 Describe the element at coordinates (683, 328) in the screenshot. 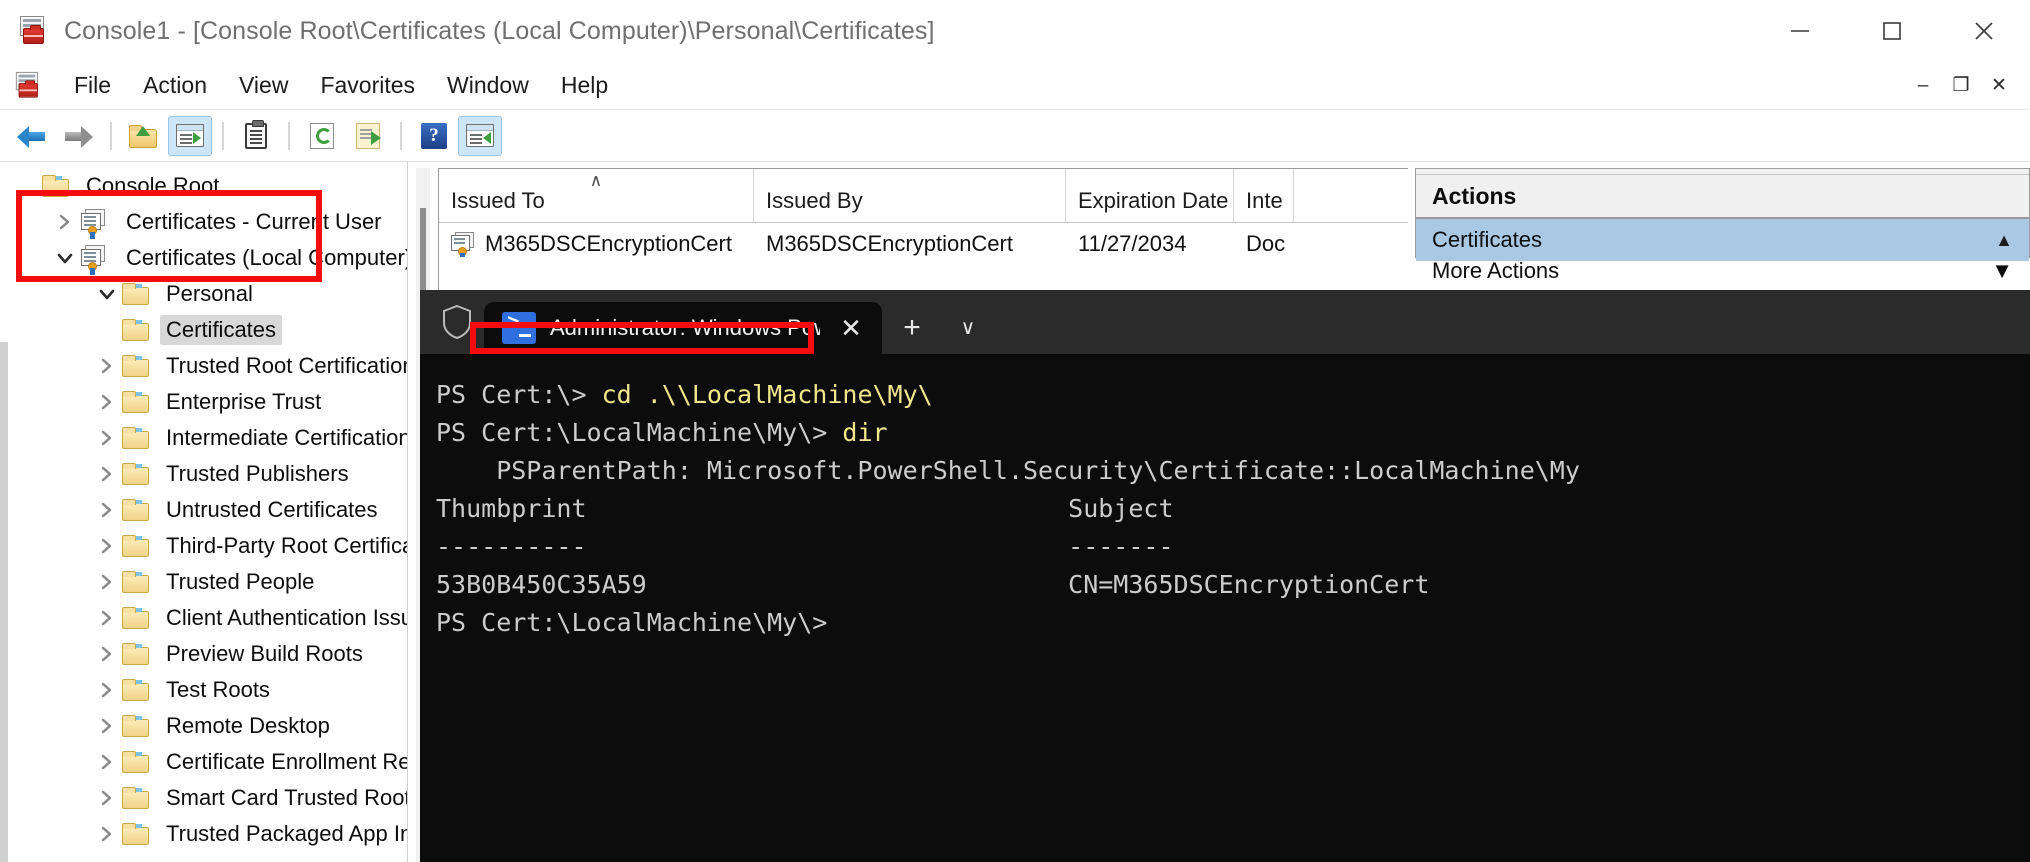

I see `terminal-tab-powershell: Administrator: Windows Powe ✕` at that location.